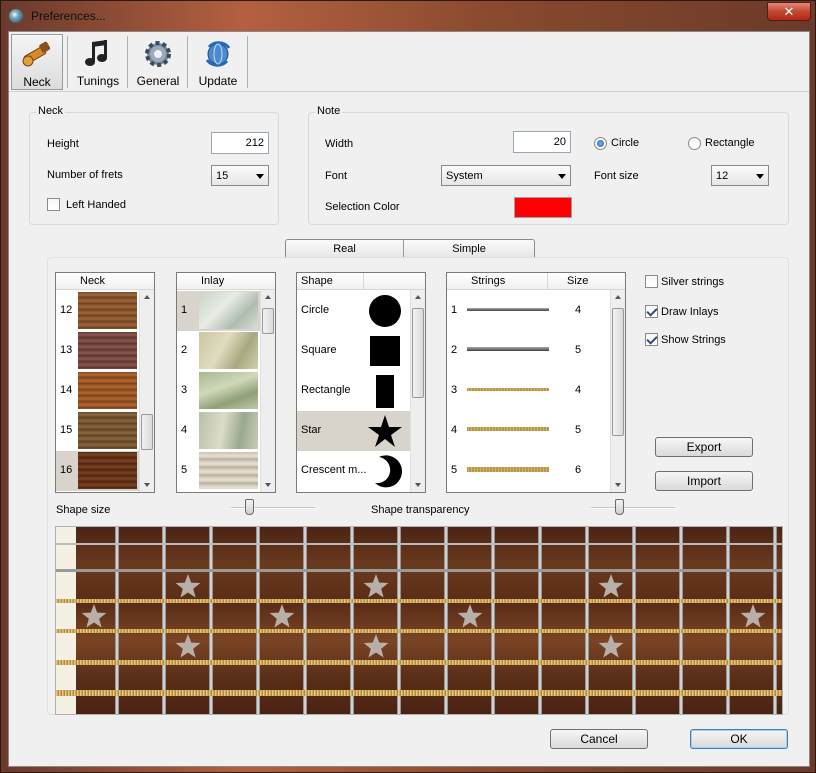  Describe the element at coordinates (789, 11) in the screenshot. I see `close-button: ✕` at that location.